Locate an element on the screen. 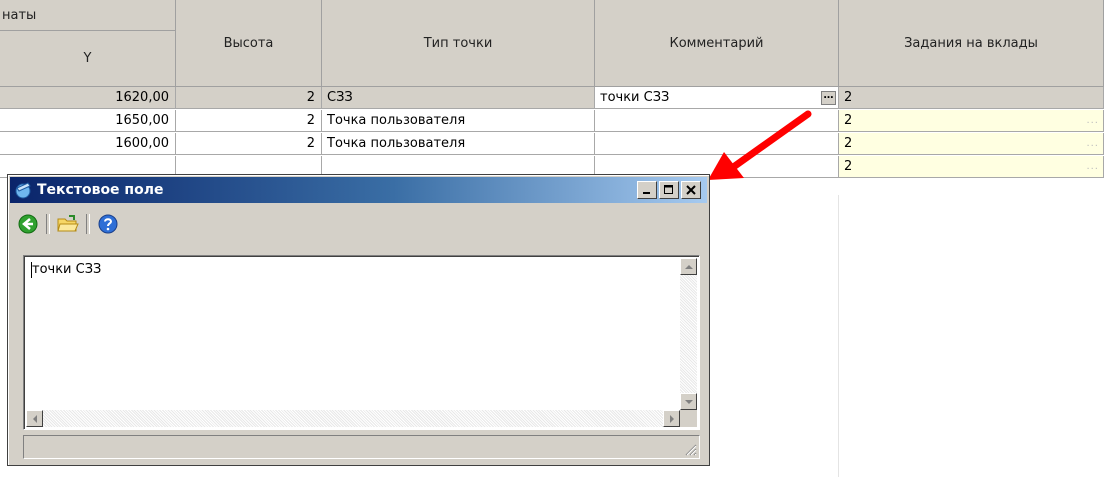 The height and width of the screenshot is (477, 1104). column-header-height: Высота is located at coordinates (249, 43).